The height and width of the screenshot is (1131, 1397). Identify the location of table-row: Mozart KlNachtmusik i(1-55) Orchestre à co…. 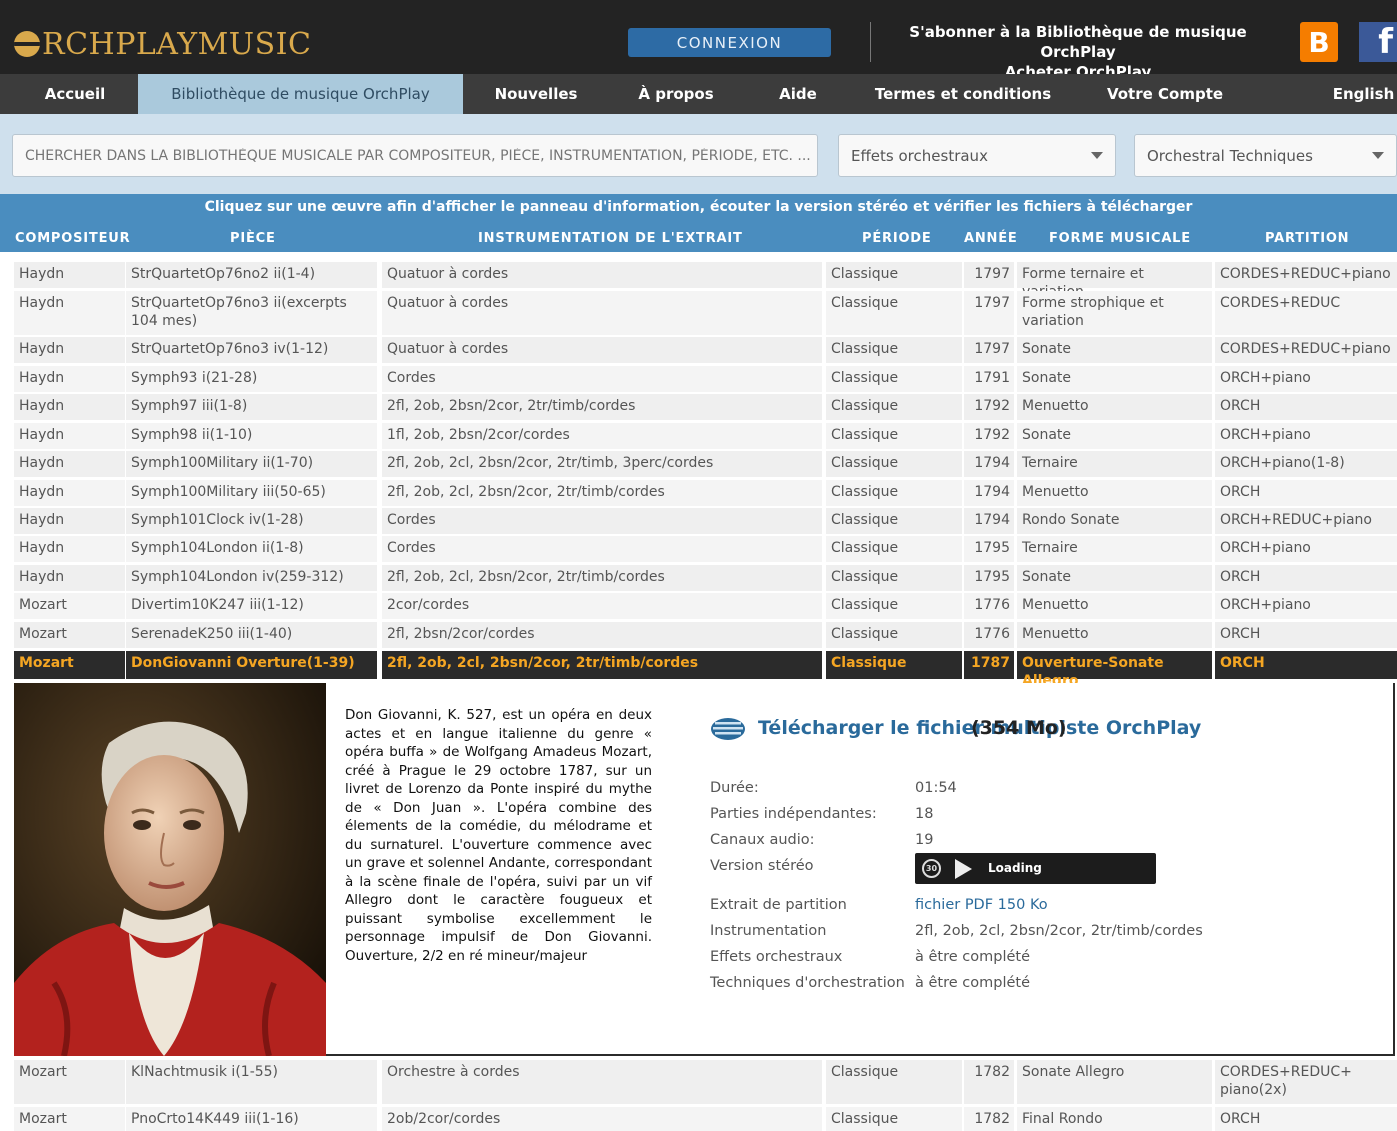
(698, 1082).